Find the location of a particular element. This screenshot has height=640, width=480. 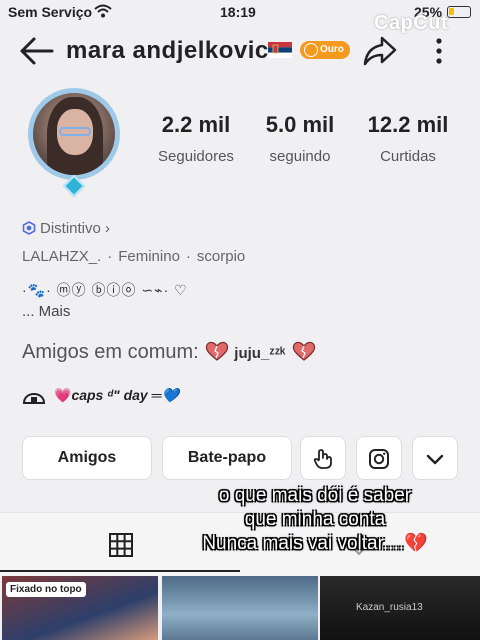

followers-count: 2.2 mil is located at coordinates (196, 124).